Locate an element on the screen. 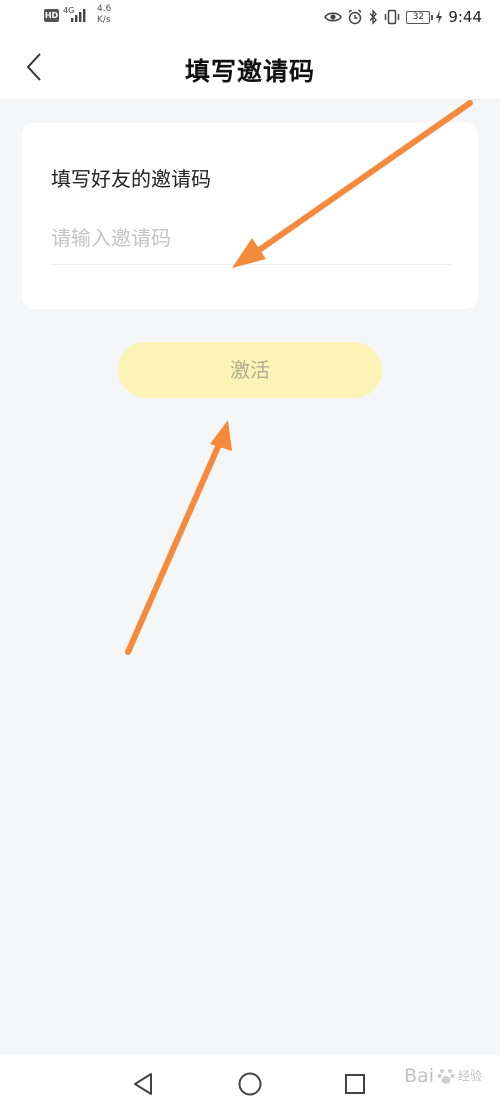 This screenshot has width=500, height=1111. invite-code-input is located at coordinates (251, 238).